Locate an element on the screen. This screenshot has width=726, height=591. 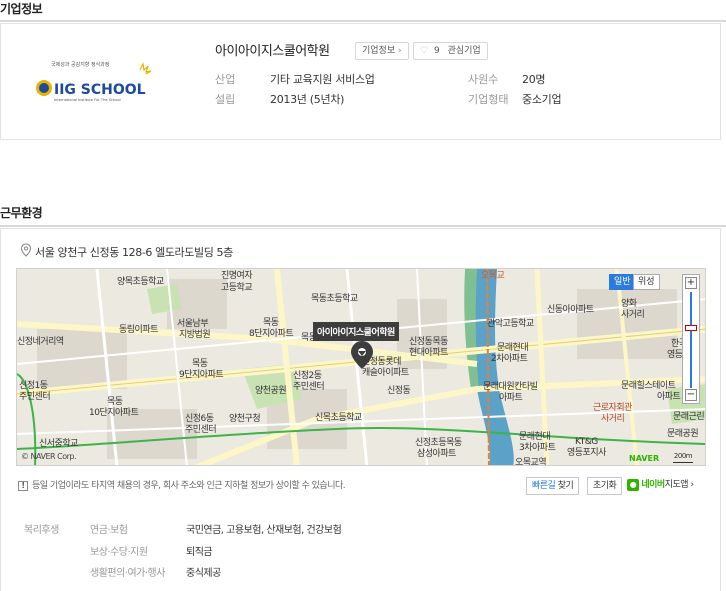
heart-icon: ♡ is located at coordinates (424, 51).